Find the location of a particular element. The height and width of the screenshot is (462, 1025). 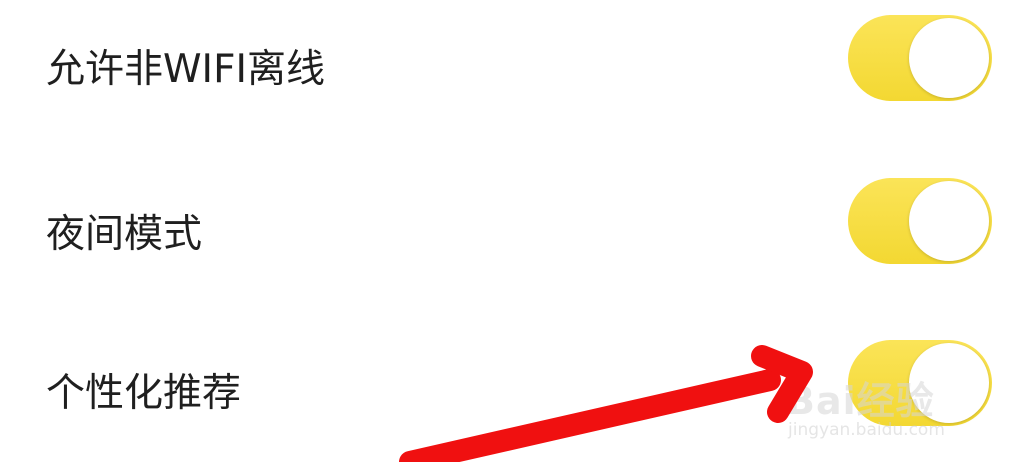

watermark-brand: Bai经验 is located at coordinates (860, 401).